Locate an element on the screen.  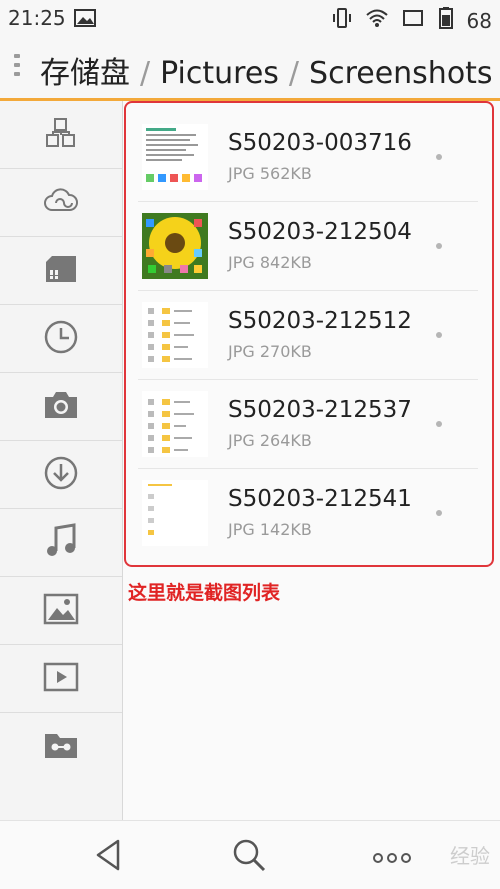
status-bar: 21:25 68 is located at coordinates (250, 18).